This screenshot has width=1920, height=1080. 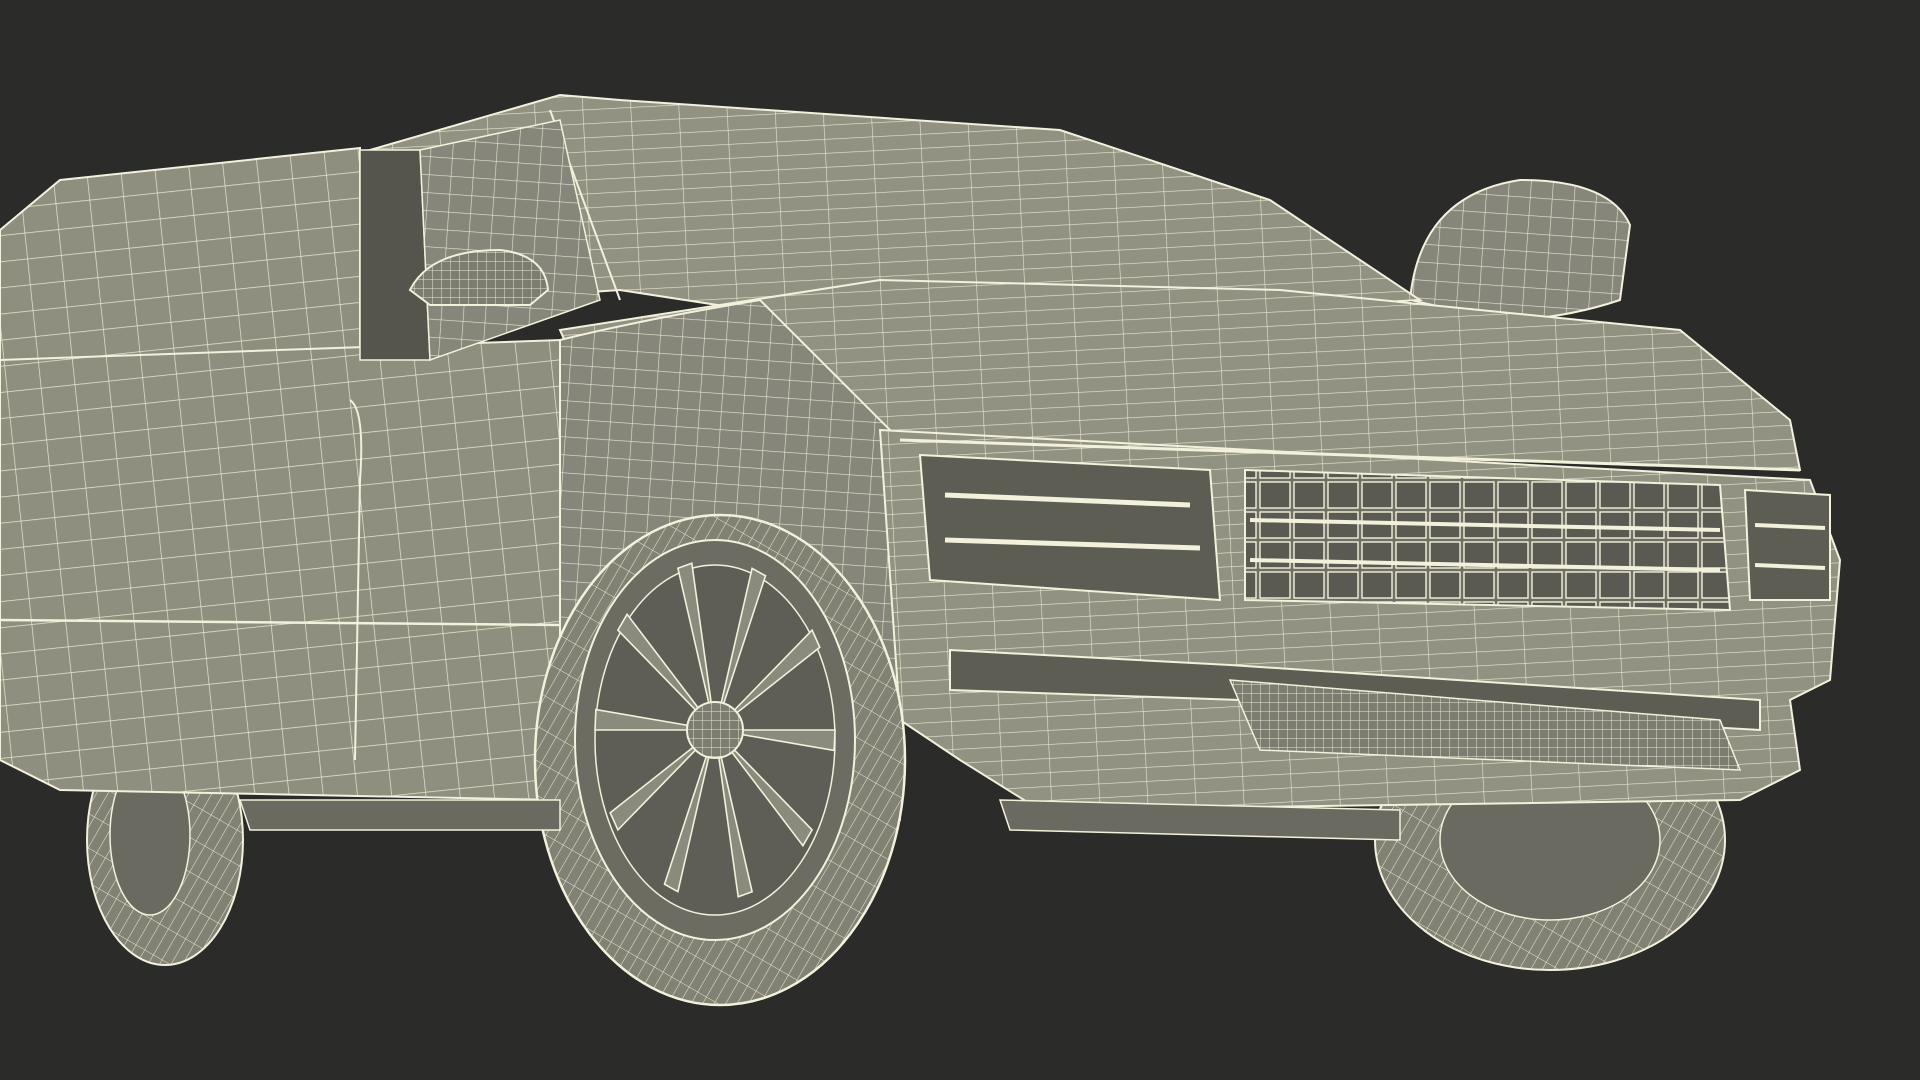 I want to click on rear-side-window, so click(x=180, y=253).